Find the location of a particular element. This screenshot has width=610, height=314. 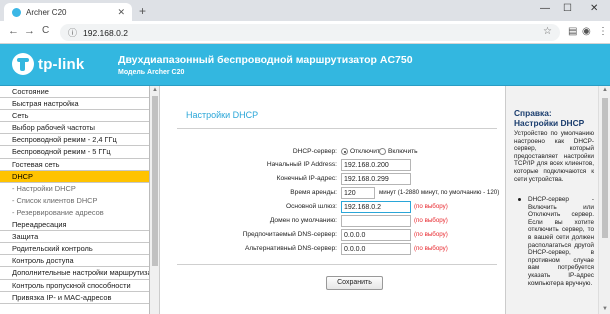

bullet-icon is located at coordinates (519, 199).